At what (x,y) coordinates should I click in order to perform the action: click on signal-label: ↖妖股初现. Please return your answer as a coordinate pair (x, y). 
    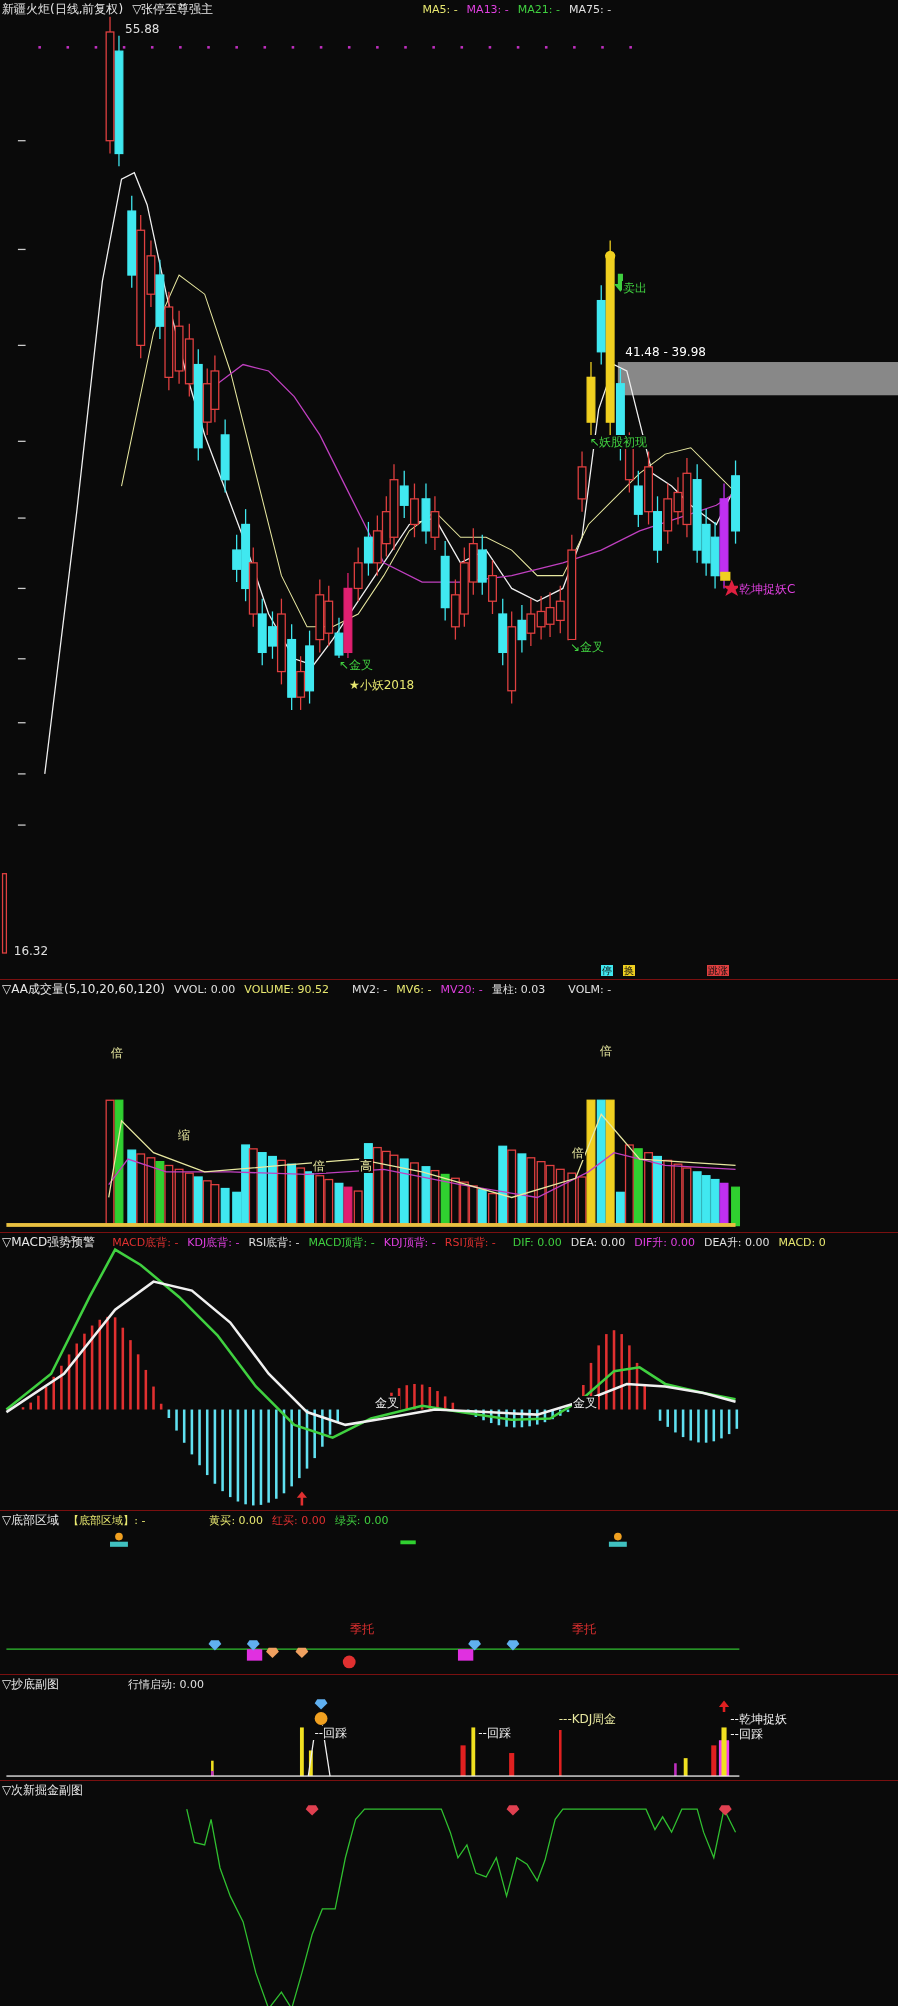
    Looking at the image, I should click on (618, 441).